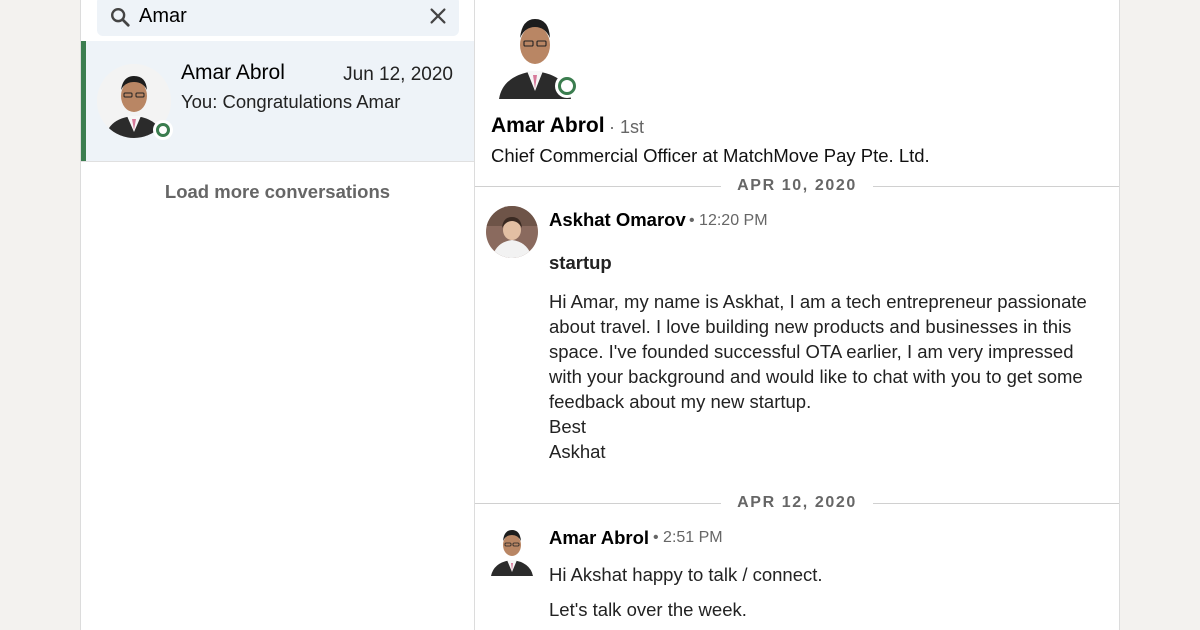 The height and width of the screenshot is (630, 1200). Describe the element at coordinates (120, 17) in the screenshot. I see `search-icon` at that location.